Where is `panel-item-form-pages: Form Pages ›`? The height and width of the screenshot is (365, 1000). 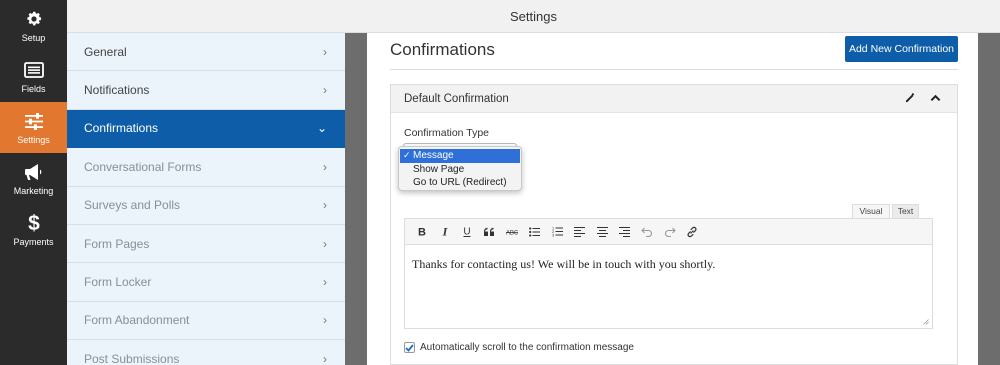 panel-item-form-pages: Form Pages › is located at coordinates (206, 244).